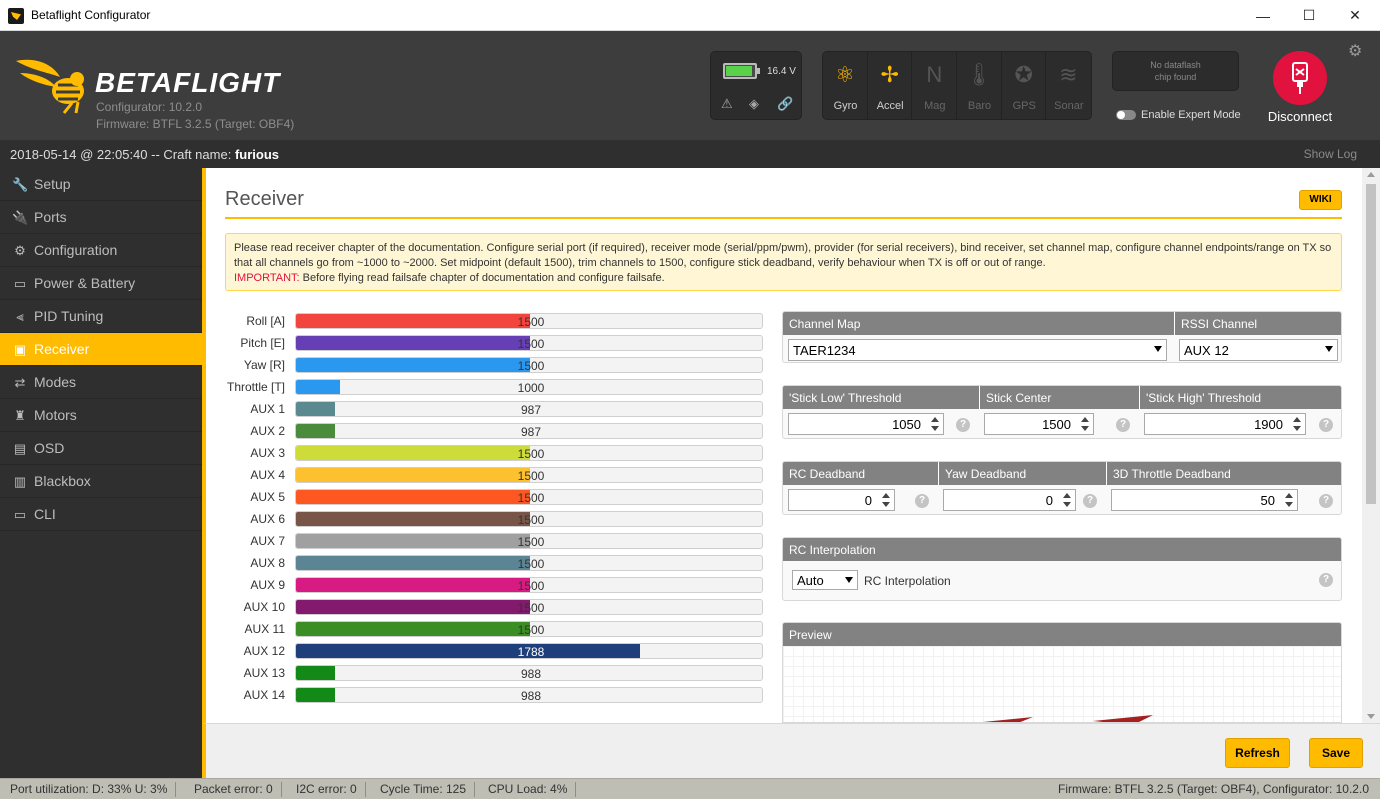  Describe the element at coordinates (1009, 500) in the screenshot. I see `yaw-deadband-input: 0` at that location.